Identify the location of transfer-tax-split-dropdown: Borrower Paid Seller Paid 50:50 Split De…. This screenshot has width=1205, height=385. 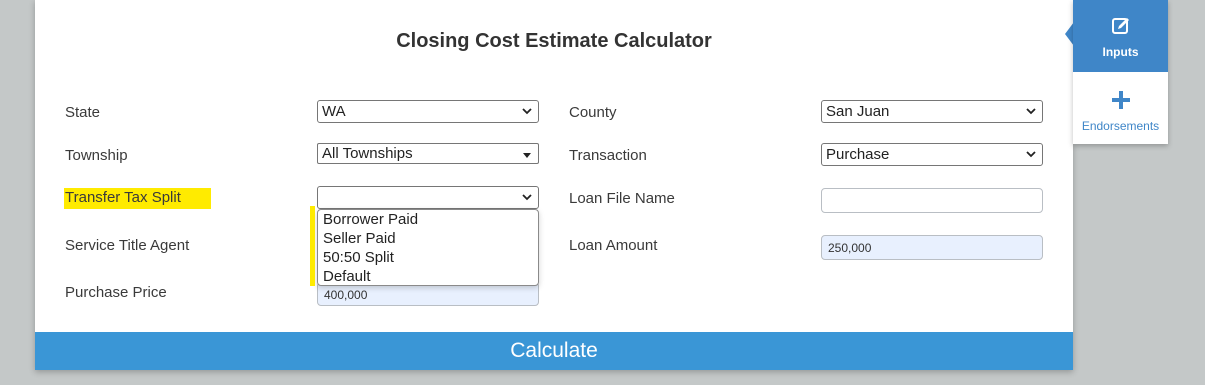
(428, 247).